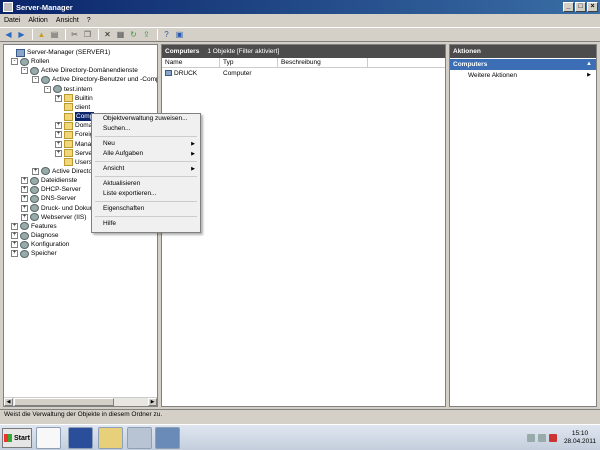 The image size is (600, 450). I want to click on tree-item: + DHCP-Server, so click(51, 189).